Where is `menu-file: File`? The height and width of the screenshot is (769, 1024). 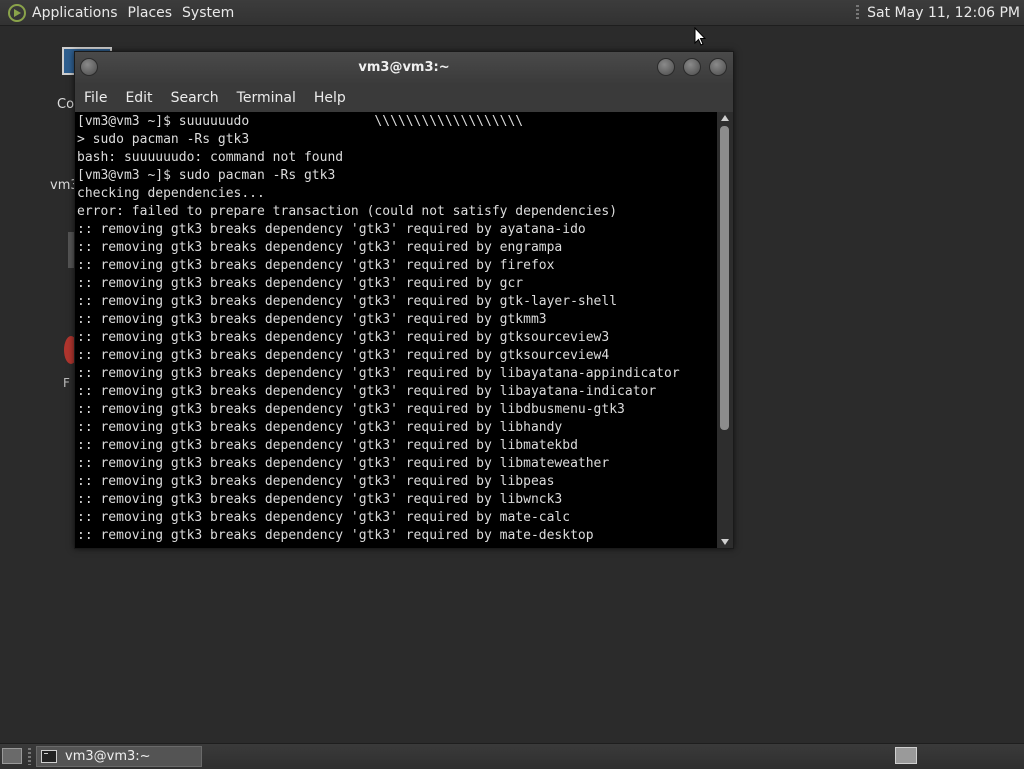 menu-file: File is located at coordinates (95, 98).